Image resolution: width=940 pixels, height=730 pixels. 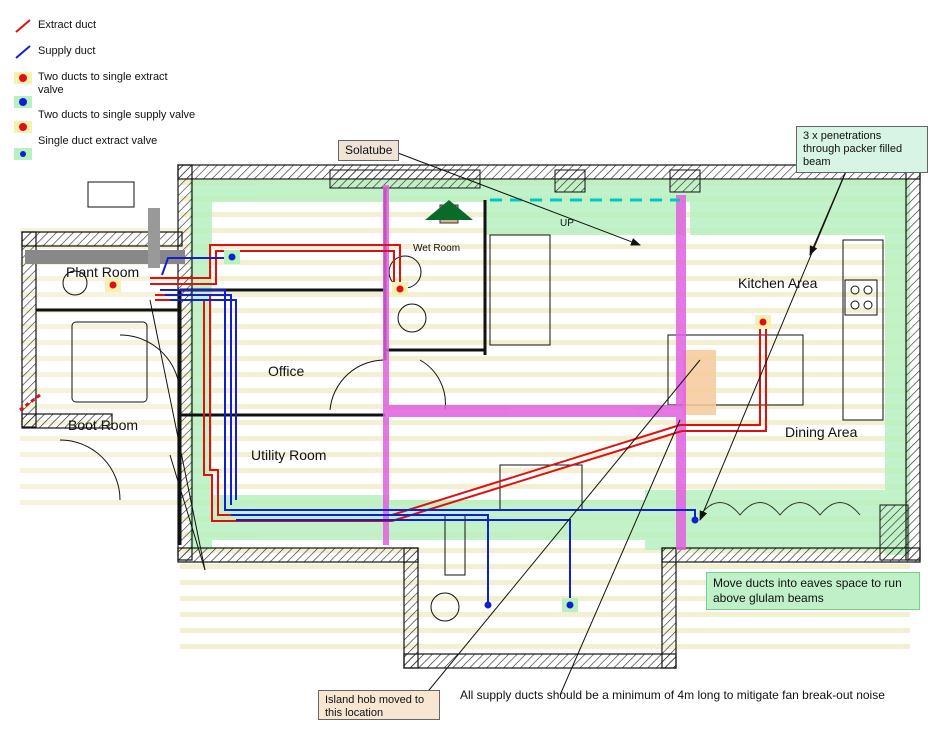 What do you see at coordinates (103, 272) in the screenshot?
I see `room-label-plant-room: Plant Room` at bounding box center [103, 272].